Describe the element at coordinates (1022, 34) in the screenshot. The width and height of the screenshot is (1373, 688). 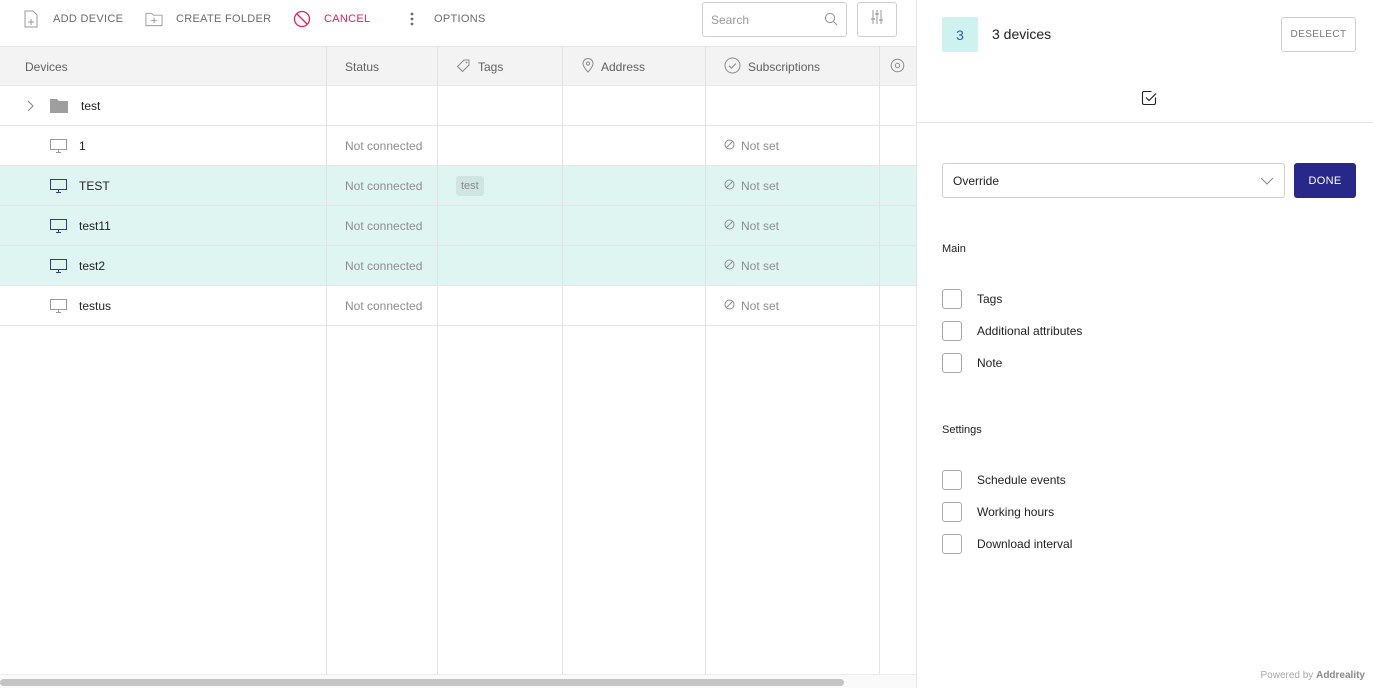
I see `selected-count-label: 3 devices` at that location.